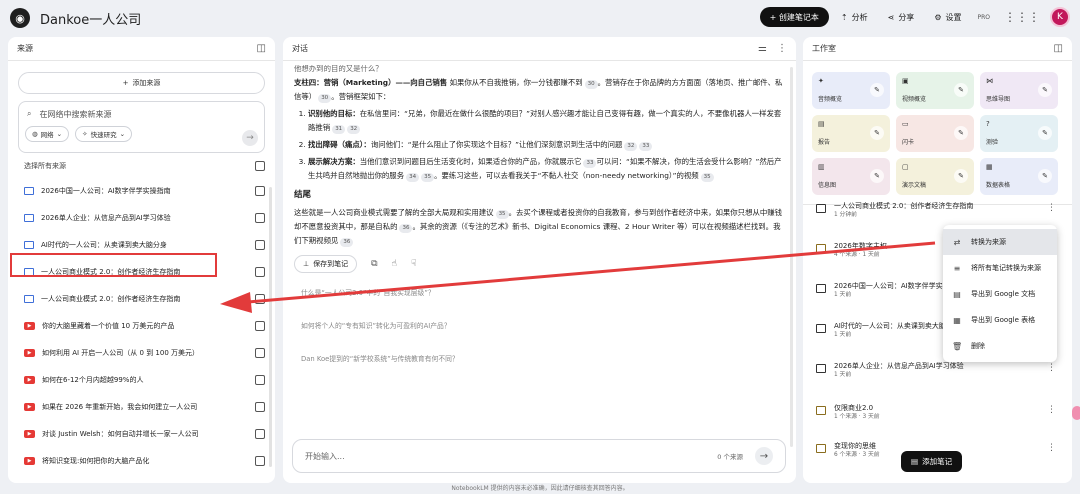  What do you see at coordinates (270, 327) in the screenshot?
I see `sources-scrollbar` at bounding box center [270, 327].